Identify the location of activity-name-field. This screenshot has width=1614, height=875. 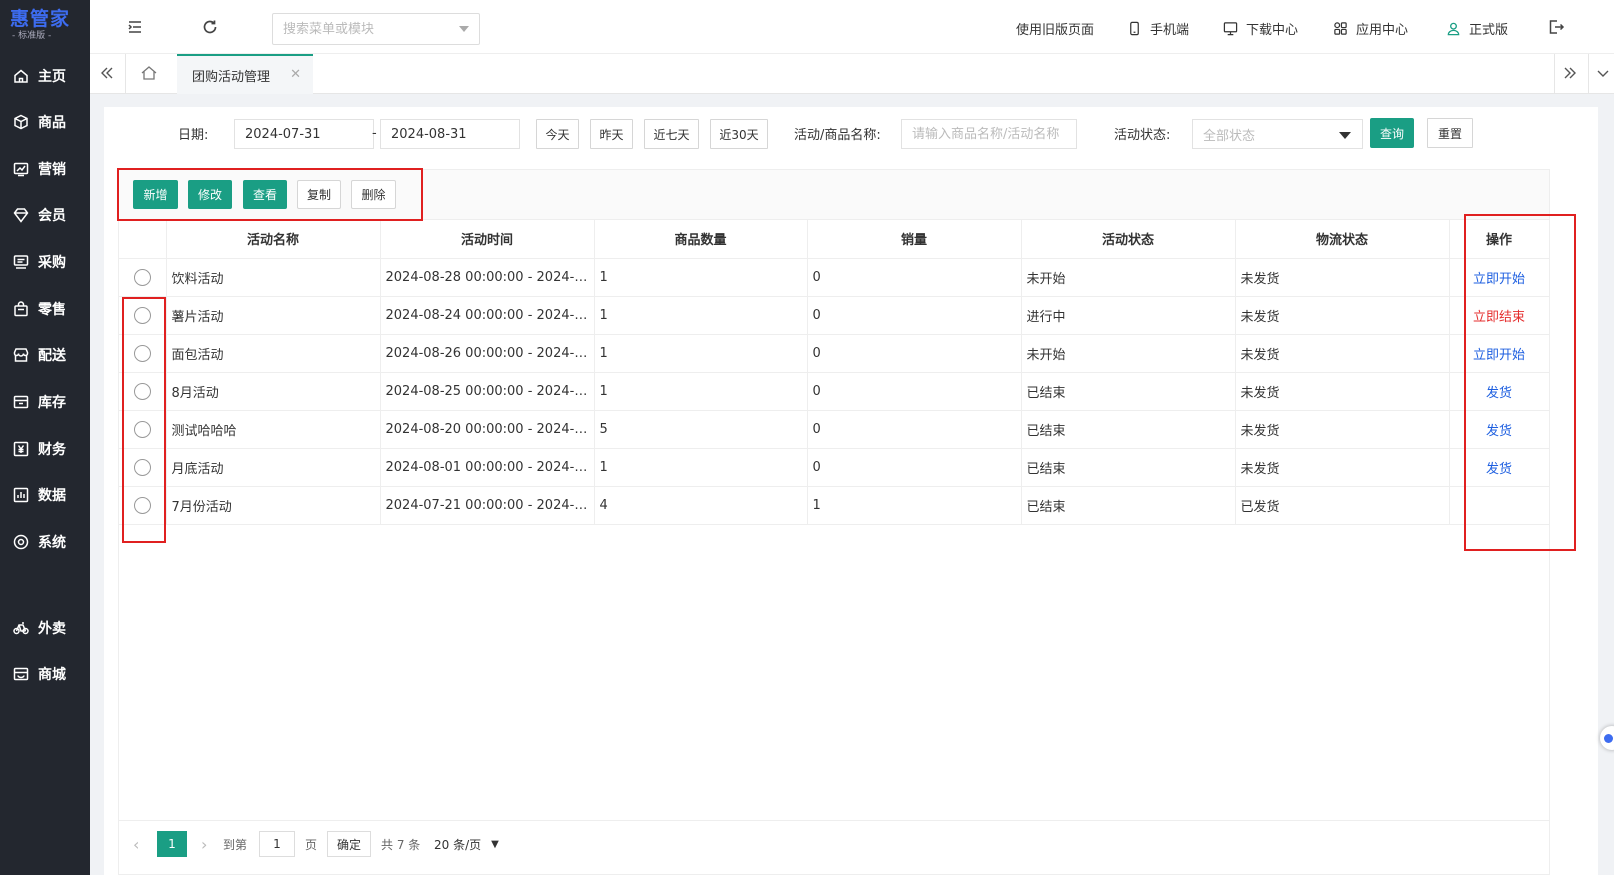
(989, 134).